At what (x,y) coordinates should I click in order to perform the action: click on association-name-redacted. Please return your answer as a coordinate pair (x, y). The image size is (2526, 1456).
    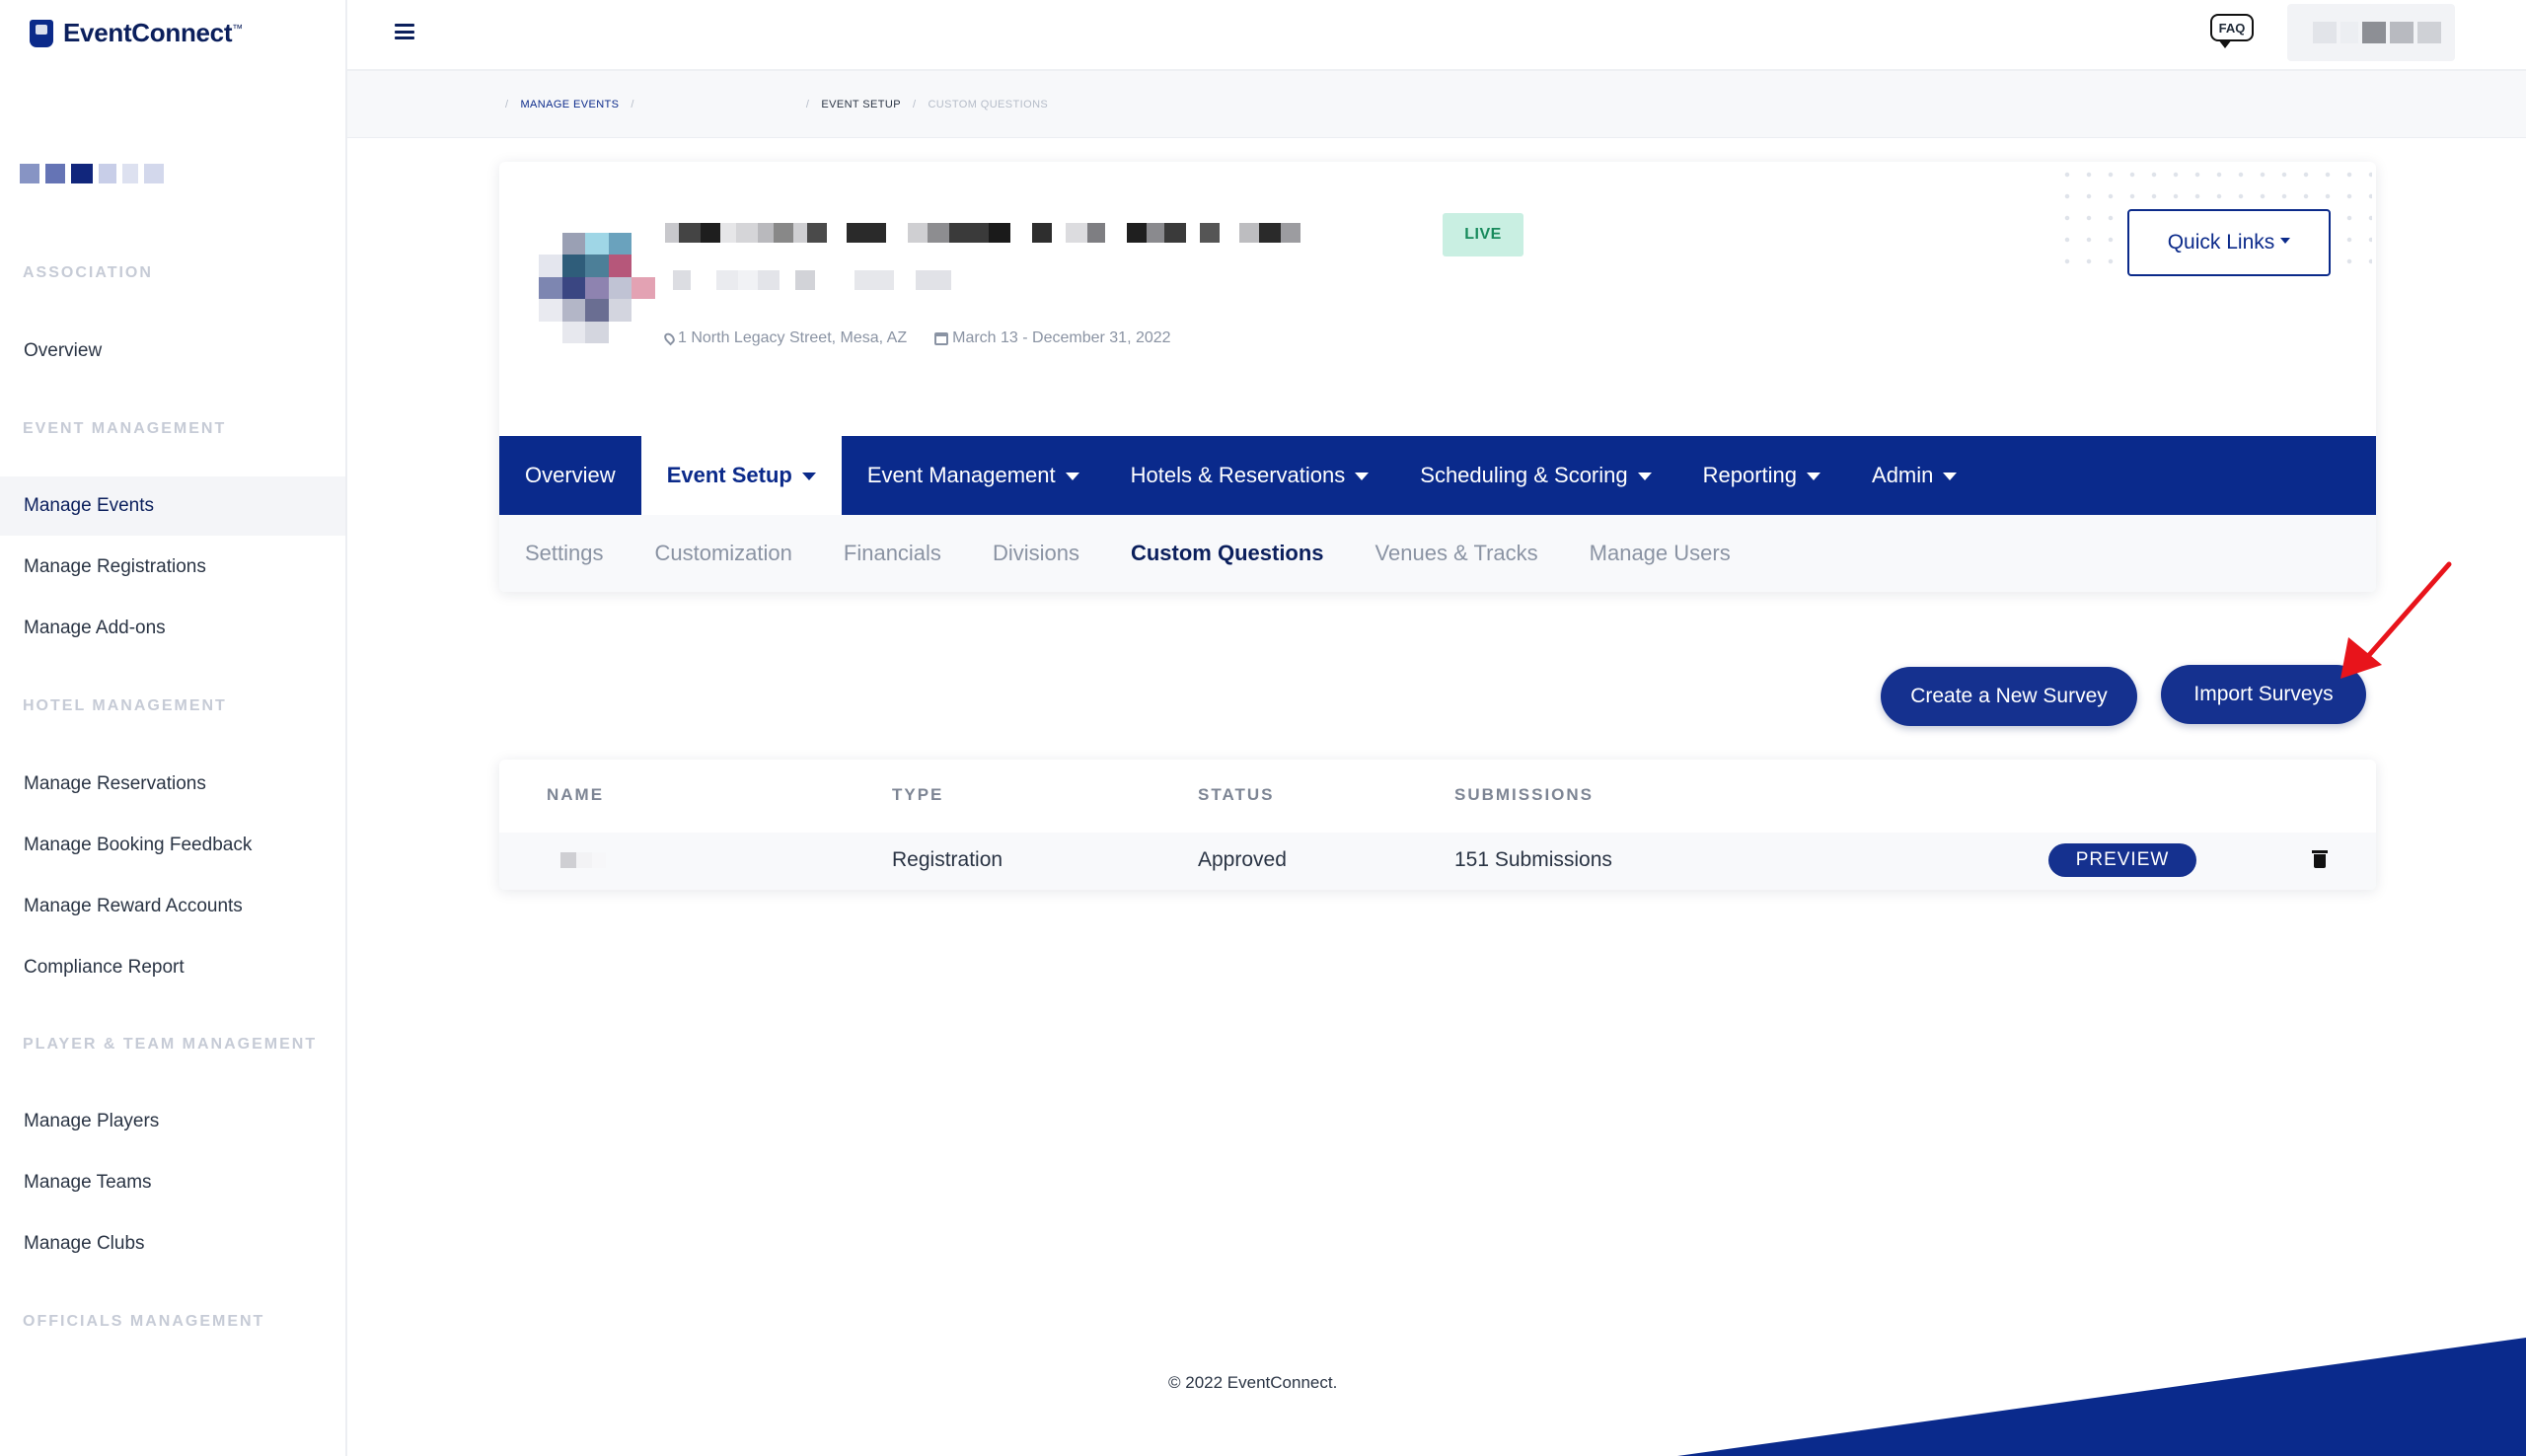
    Looking at the image, I should click on (92, 173).